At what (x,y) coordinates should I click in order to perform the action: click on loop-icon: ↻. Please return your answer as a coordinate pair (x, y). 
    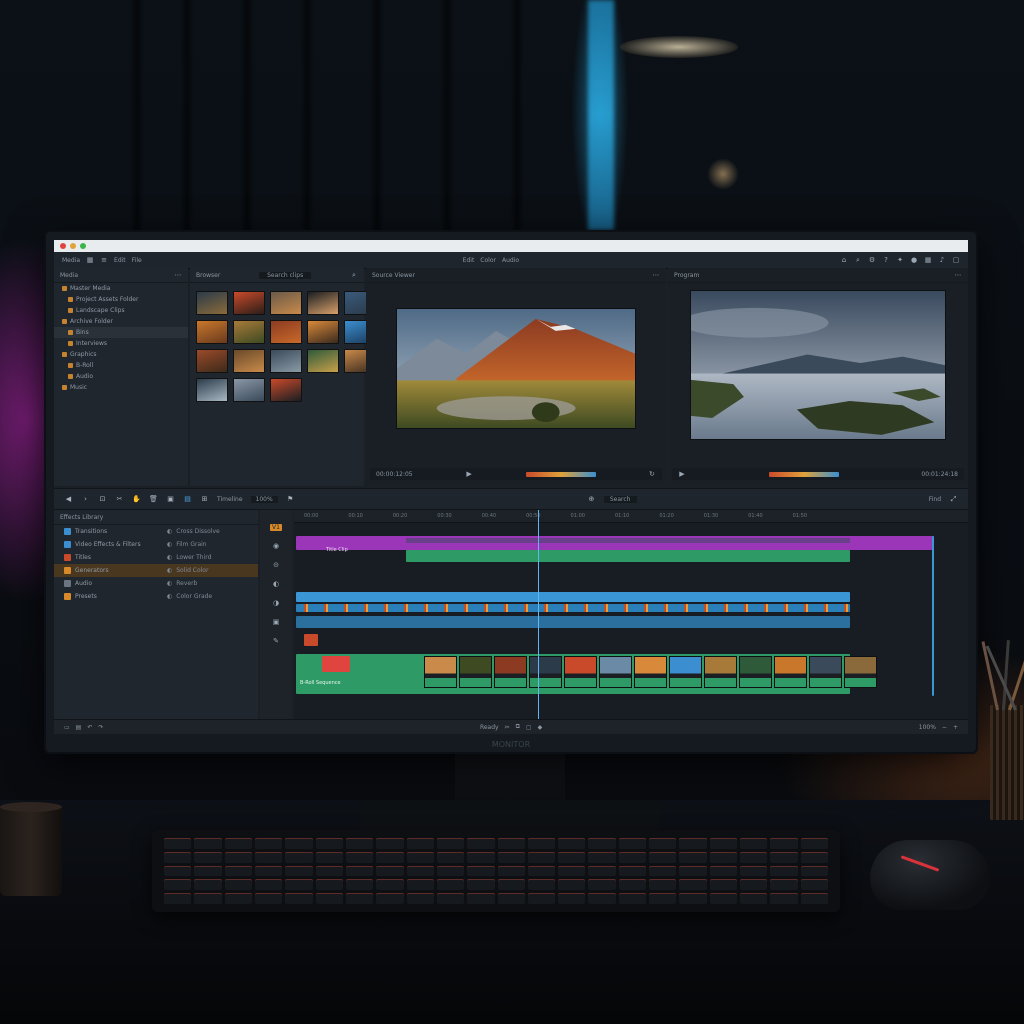
    Looking at the image, I should click on (652, 474).